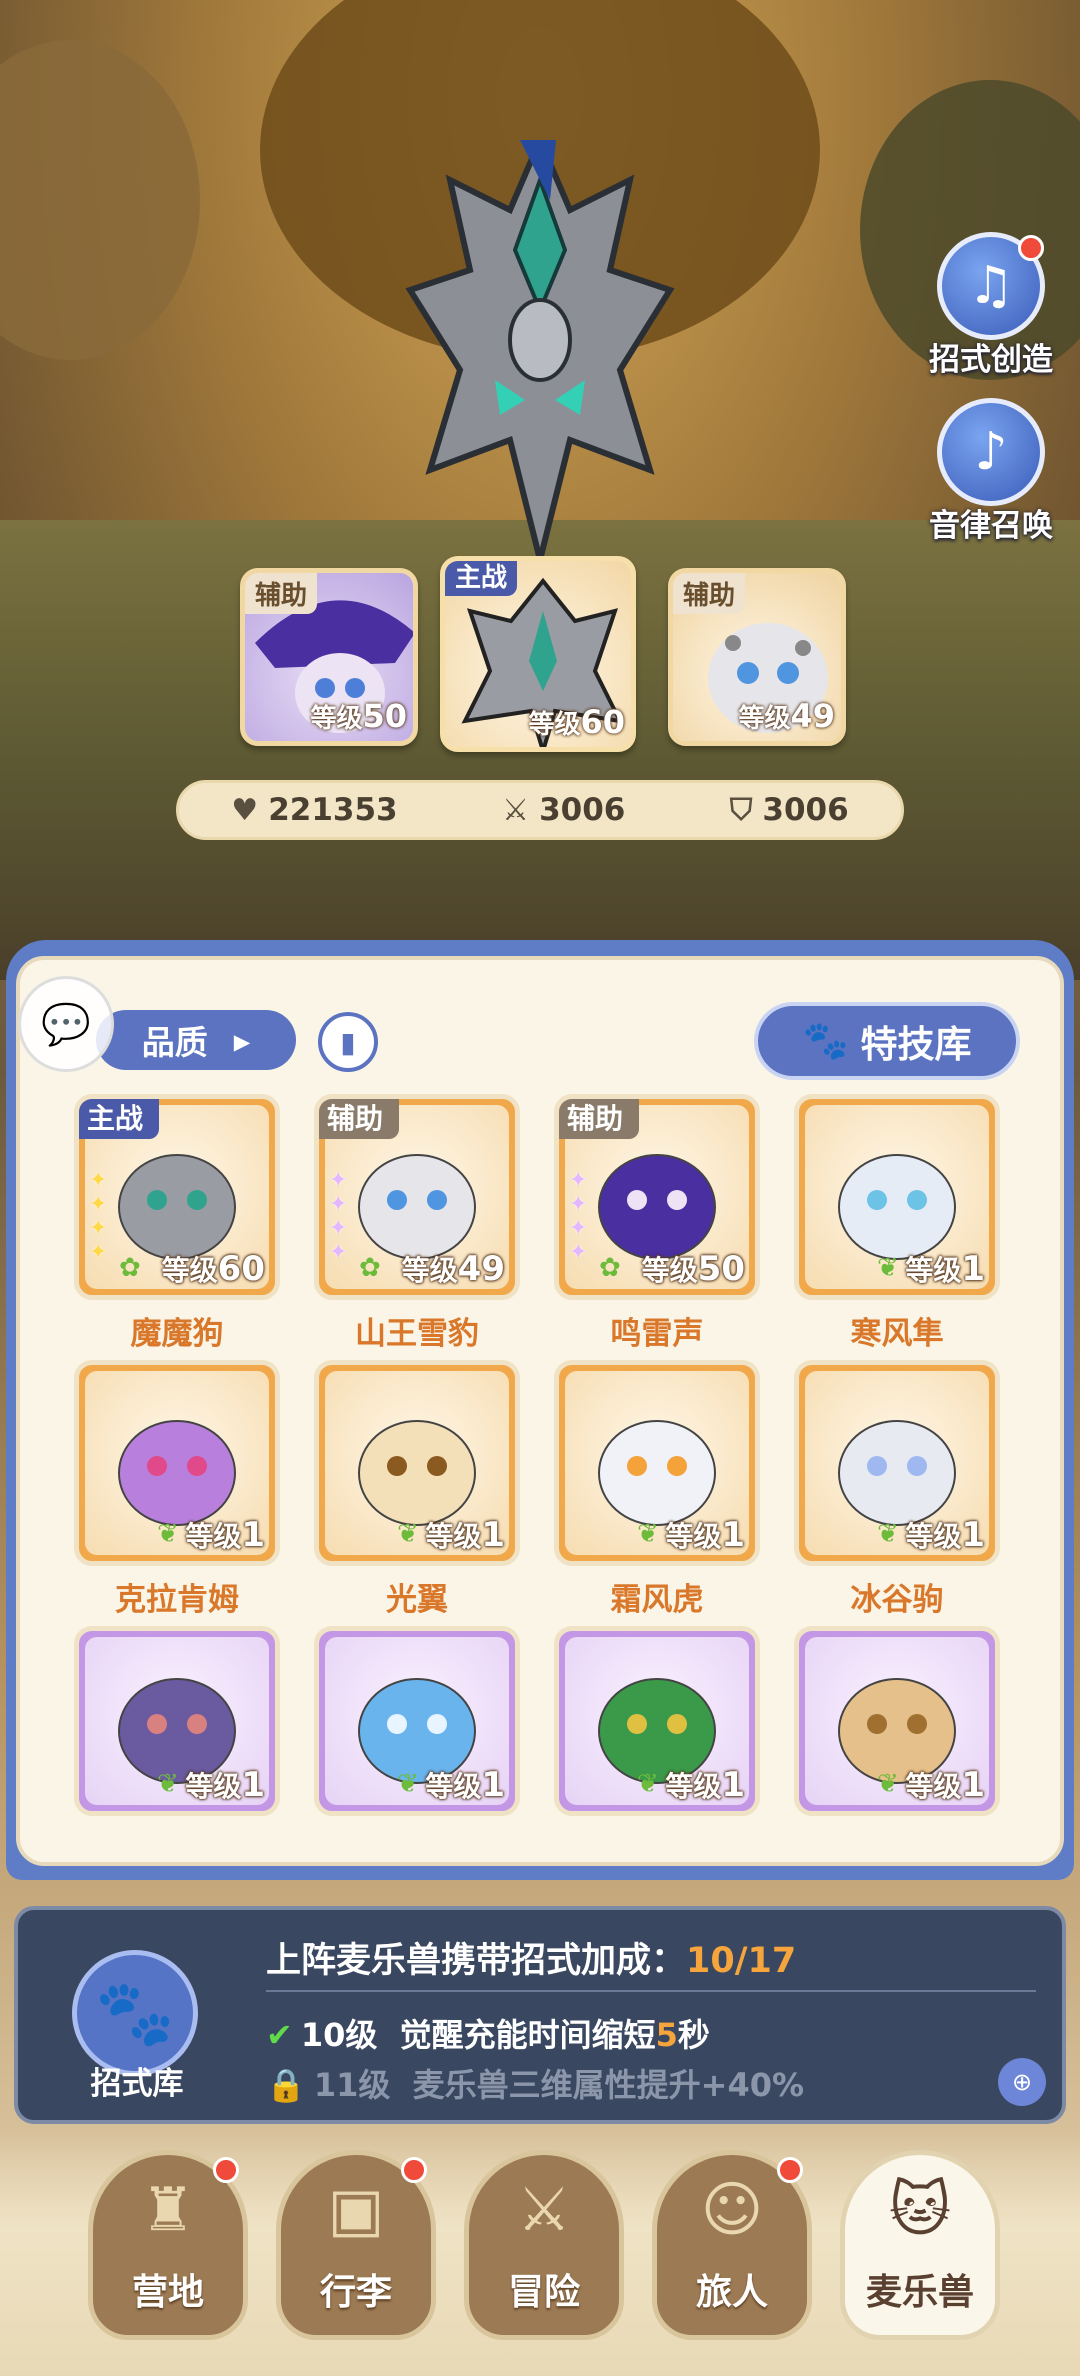  I want to click on lineup-tag: 辅助, so click(281, 593).